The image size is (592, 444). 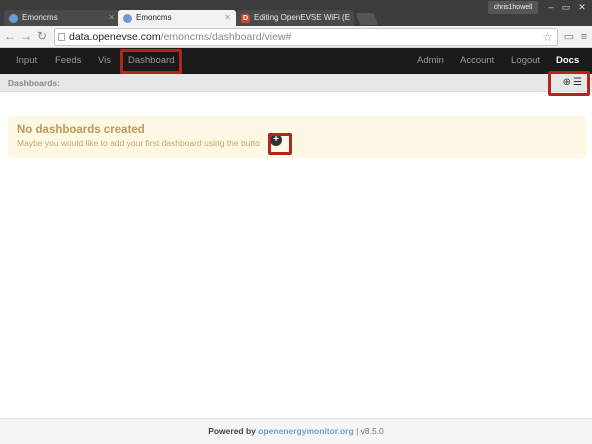 I want to click on maximize-icon: ▭, so click(x=566, y=7).